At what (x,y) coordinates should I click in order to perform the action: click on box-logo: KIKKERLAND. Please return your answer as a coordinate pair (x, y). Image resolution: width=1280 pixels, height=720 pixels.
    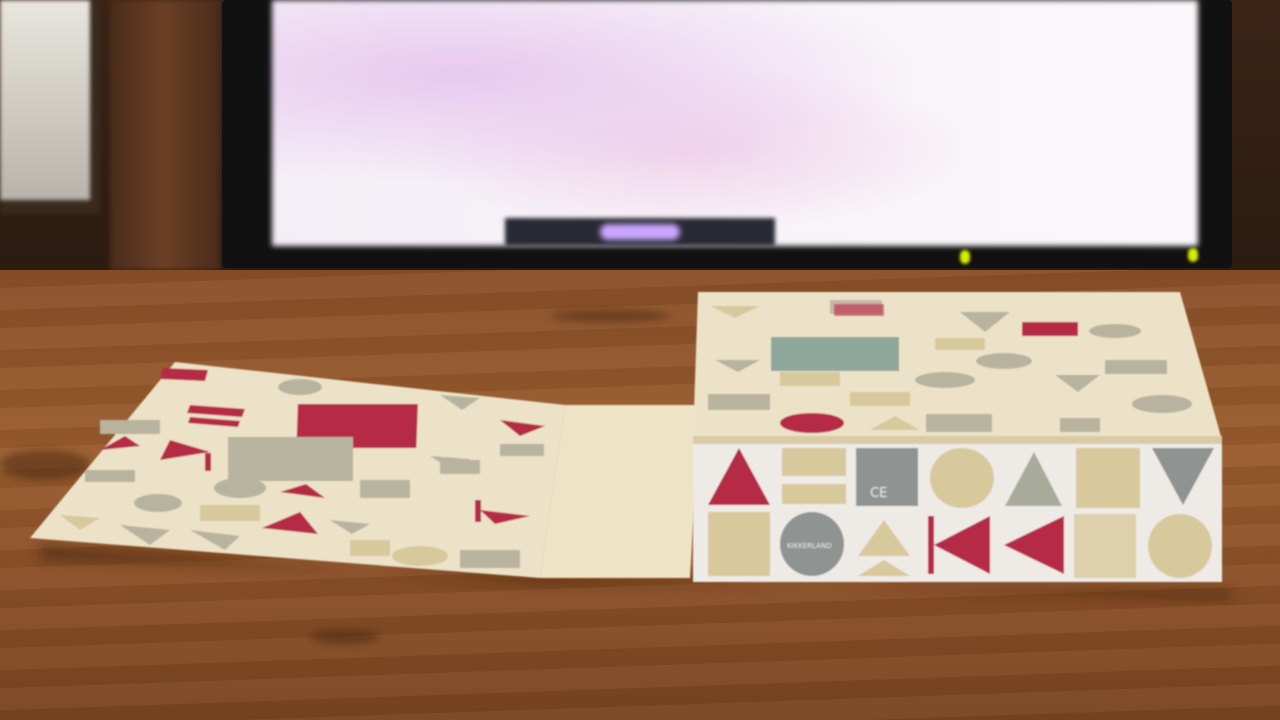
    Looking at the image, I should click on (809, 546).